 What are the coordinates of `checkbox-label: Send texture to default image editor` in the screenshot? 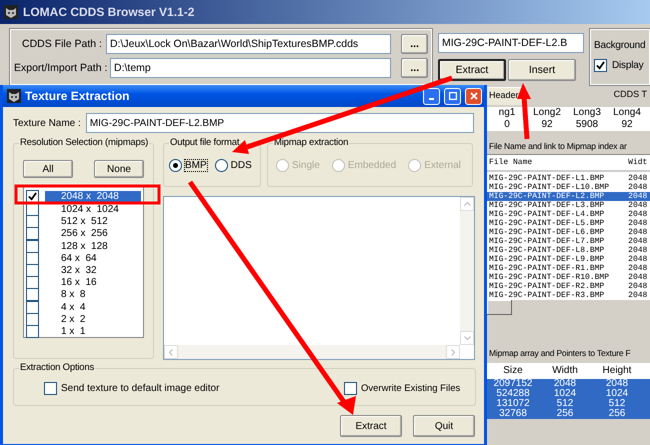 It's located at (140, 388).